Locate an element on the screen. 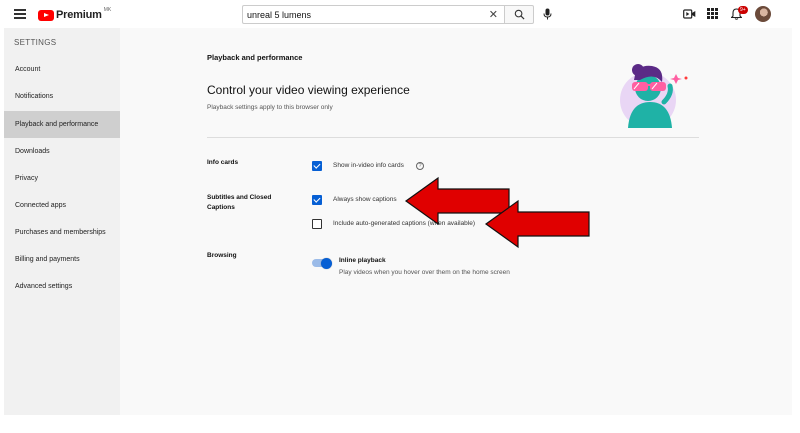 The height and width of the screenshot is (433, 800). sidebar-item-advanced-settings: Advanced settings is located at coordinates (62, 286).